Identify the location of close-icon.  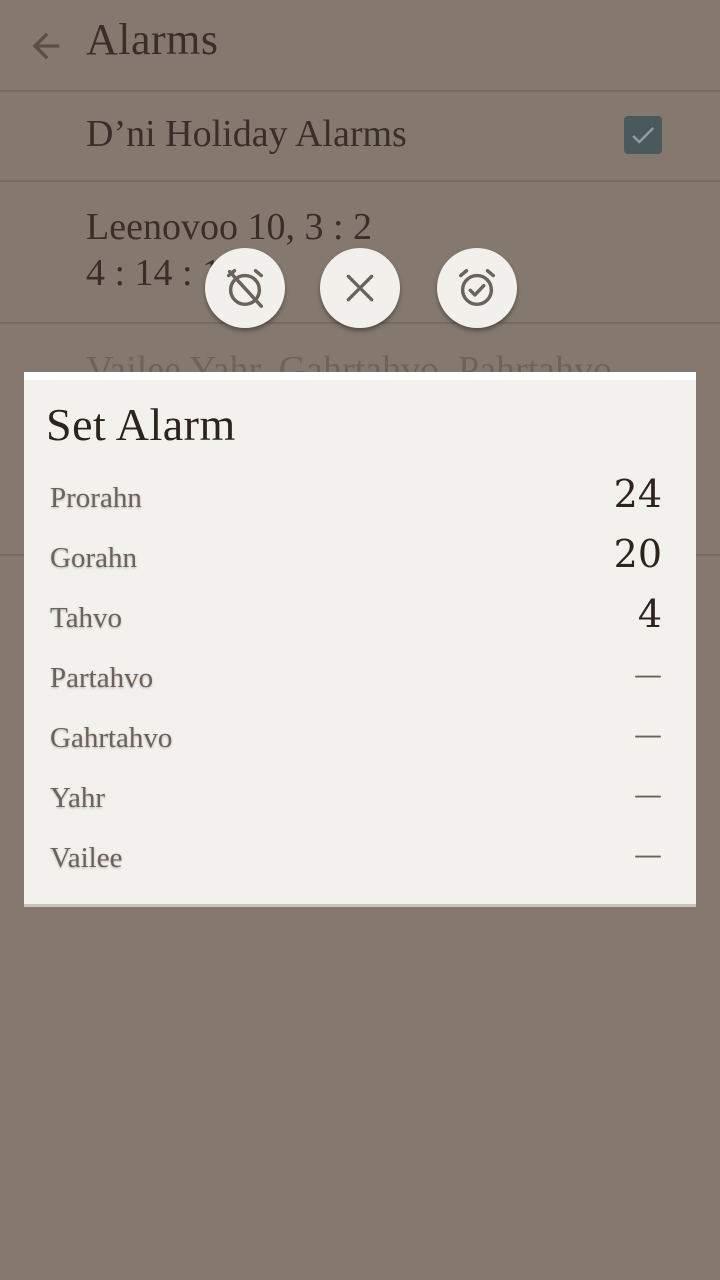
(360, 288).